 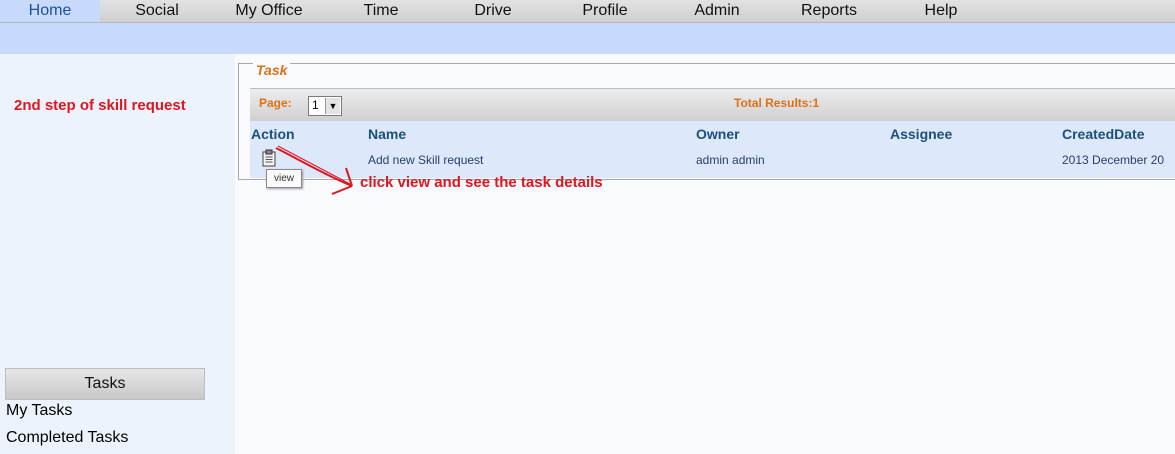 What do you see at coordinates (587, 38) in the screenshot?
I see `sub-navigation-bar` at bounding box center [587, 38].